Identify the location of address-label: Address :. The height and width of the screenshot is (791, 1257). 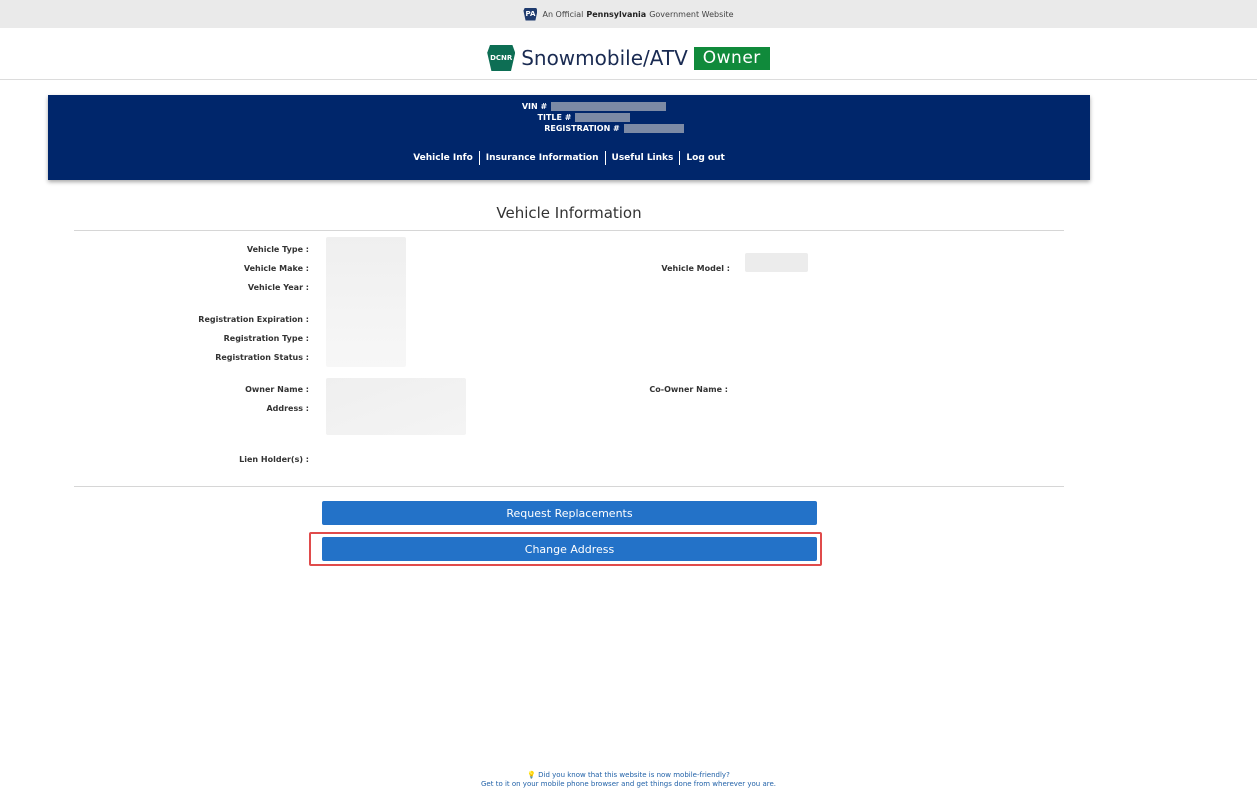
(287, 408).